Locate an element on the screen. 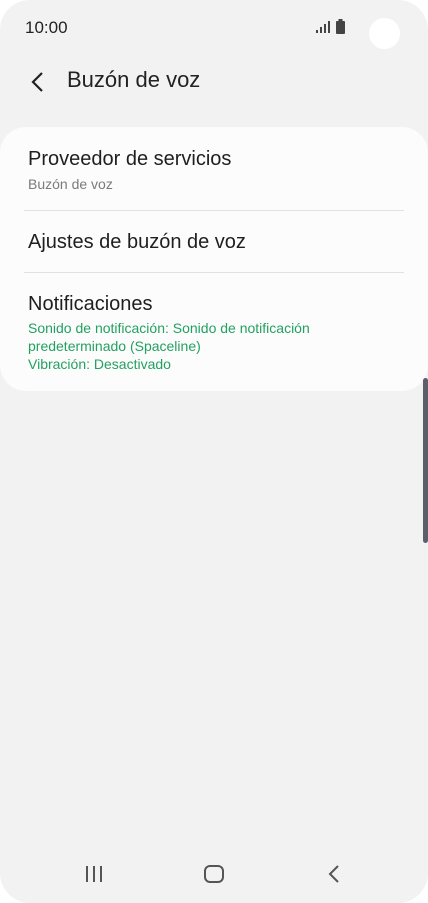  recent-apps-icon is located at coordinates (94, 874).